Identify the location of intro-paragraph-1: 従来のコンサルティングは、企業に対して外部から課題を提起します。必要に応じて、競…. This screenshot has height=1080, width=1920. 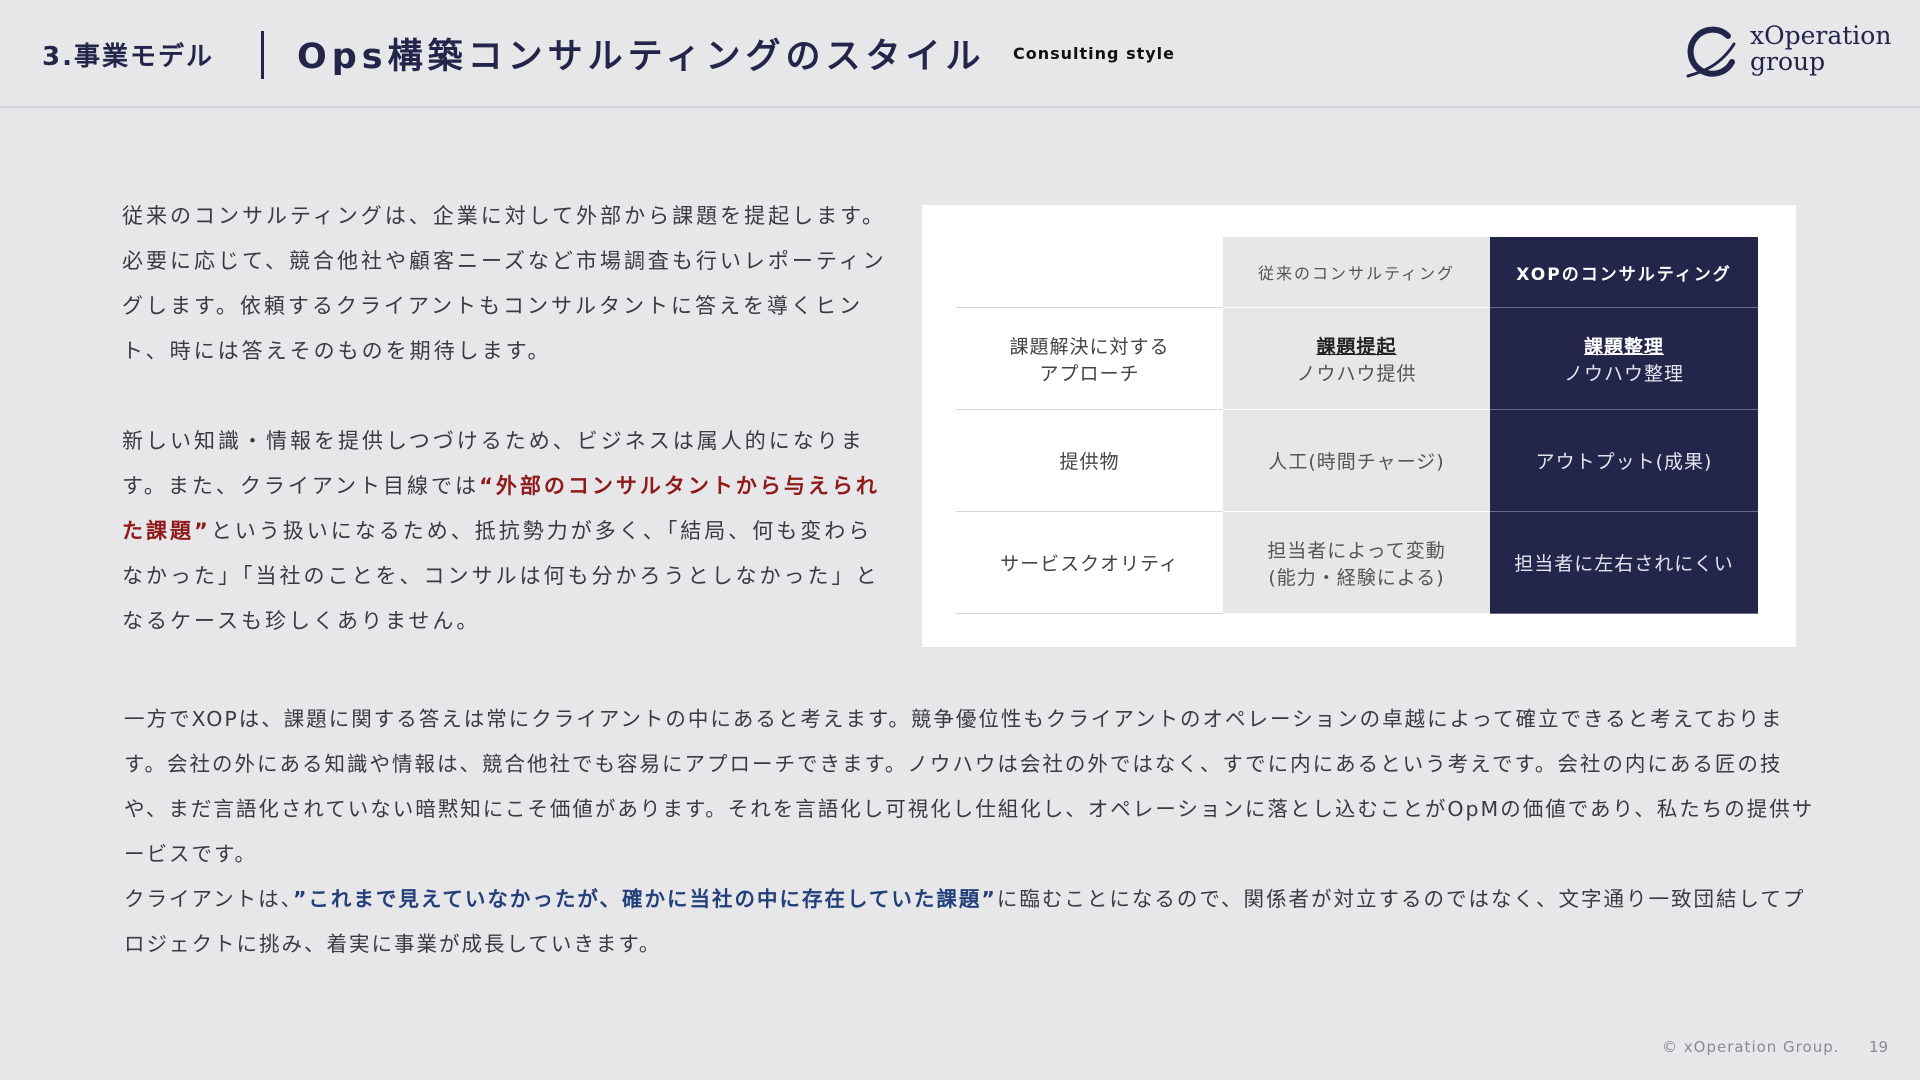
(504, 283).